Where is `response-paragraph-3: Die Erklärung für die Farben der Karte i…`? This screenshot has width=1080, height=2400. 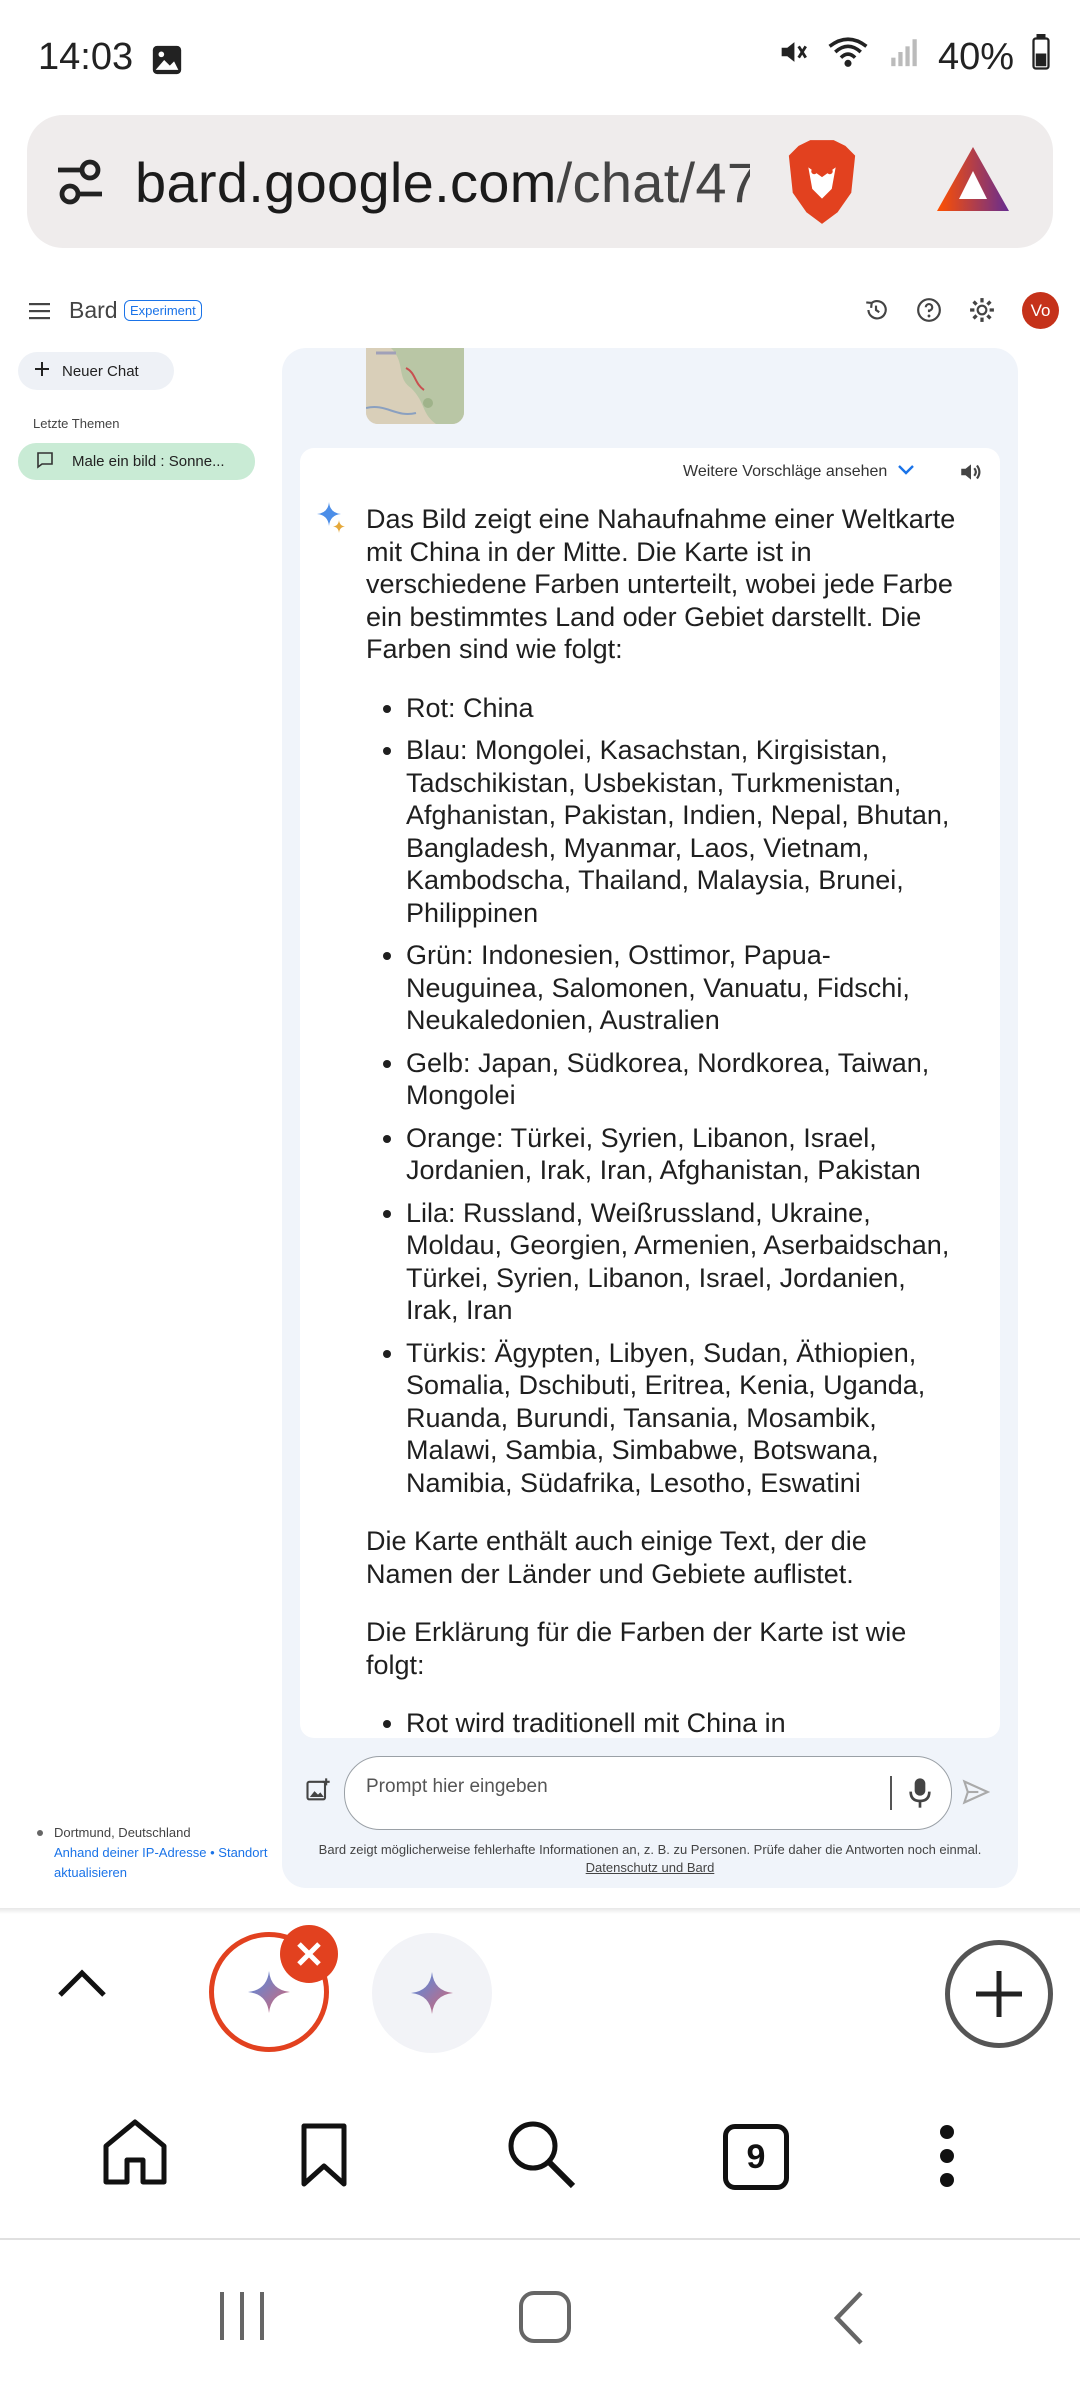 response-paragraph-3: Die Erklärung für die Farben der Karte i… is located at coordinates (636, 1648).